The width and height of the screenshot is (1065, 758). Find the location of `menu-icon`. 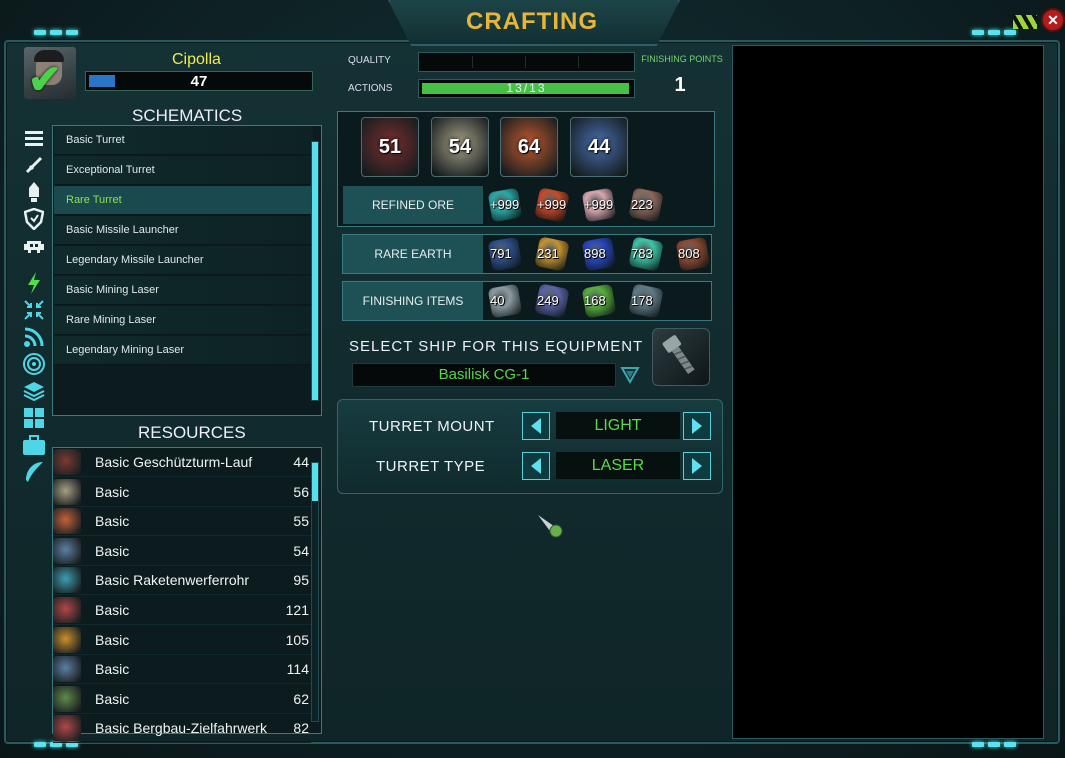

menu-icon is located at coordinates (34, 138).